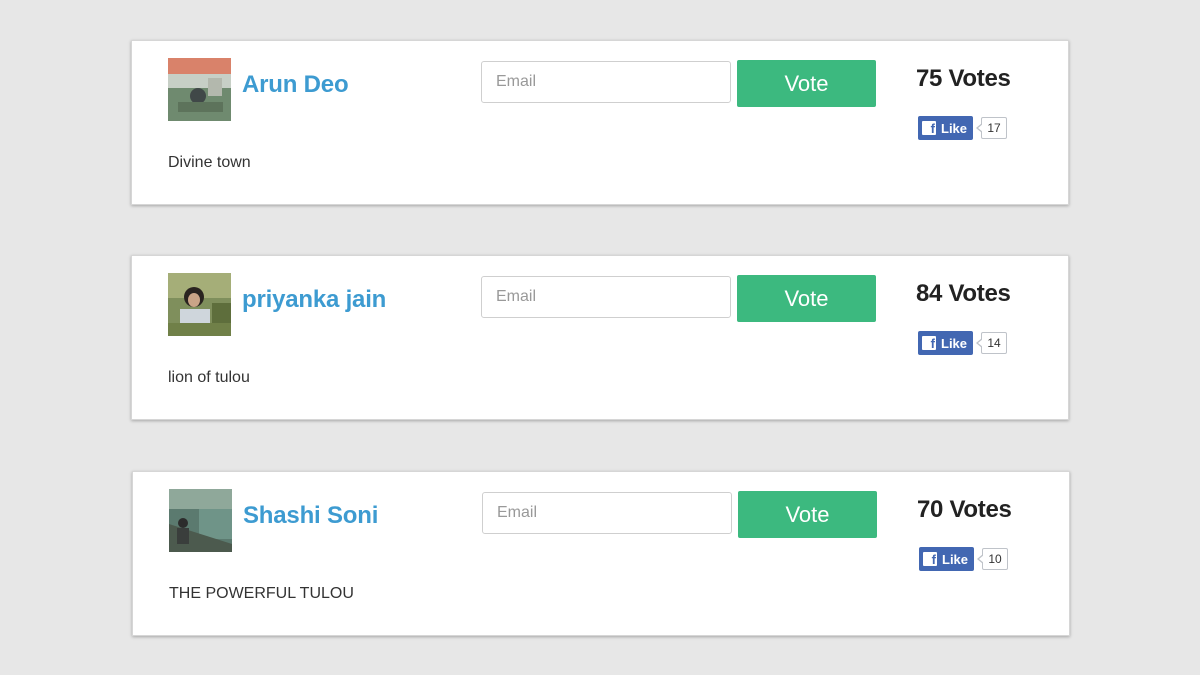 This screenshot has width=1200, height=675. I want to click on contestant-name-link: Shashi Soni, so click(310, 516).